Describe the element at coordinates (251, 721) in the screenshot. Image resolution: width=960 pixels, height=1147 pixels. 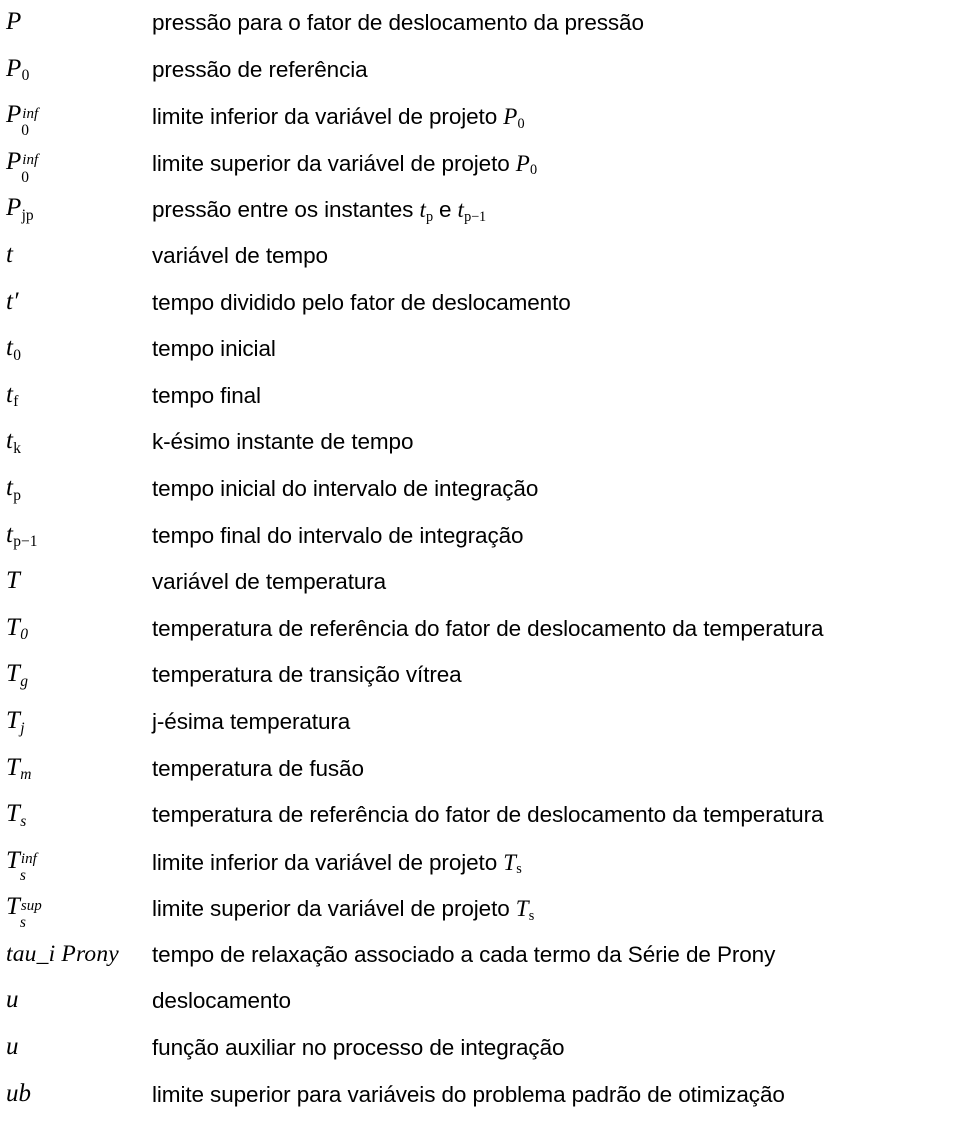
I see `description-text: j-ésima temperatura` at that location.